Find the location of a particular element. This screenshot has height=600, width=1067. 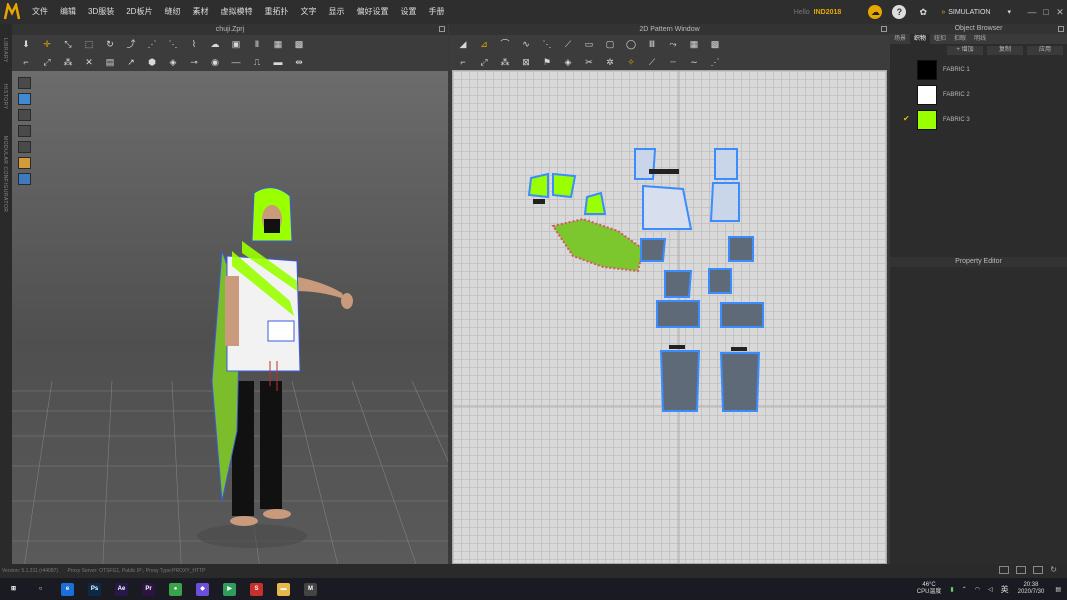

fabric-swatch is located at coordinates (927, 94).